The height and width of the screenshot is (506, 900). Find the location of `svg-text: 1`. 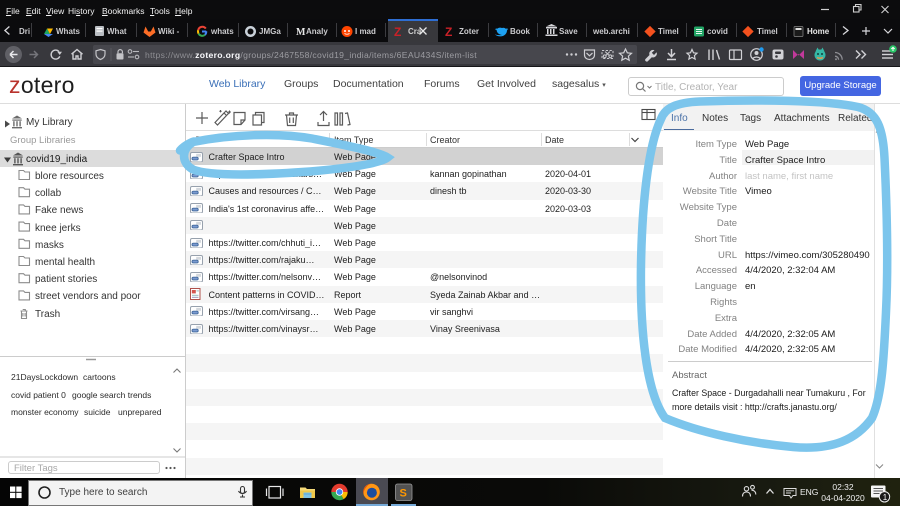

svg-text: 1 is located at coordinates (885, 497).